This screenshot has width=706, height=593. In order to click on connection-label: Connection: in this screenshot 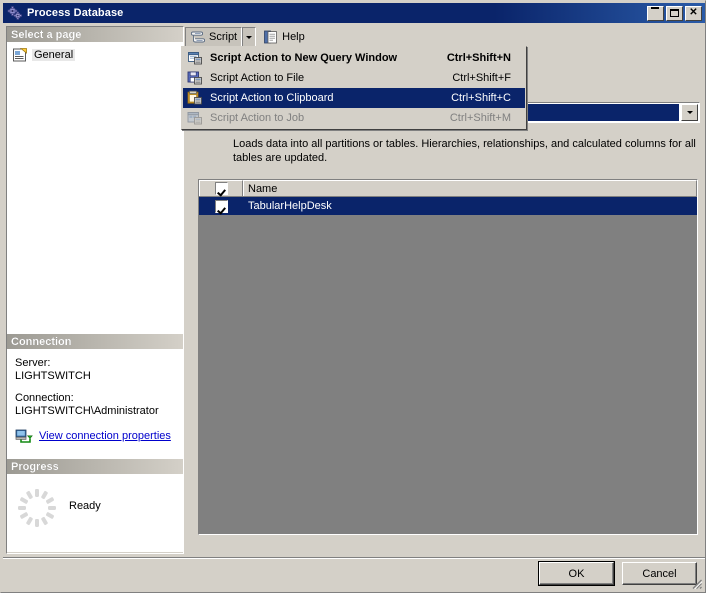, I will do `click(44, 398)`.